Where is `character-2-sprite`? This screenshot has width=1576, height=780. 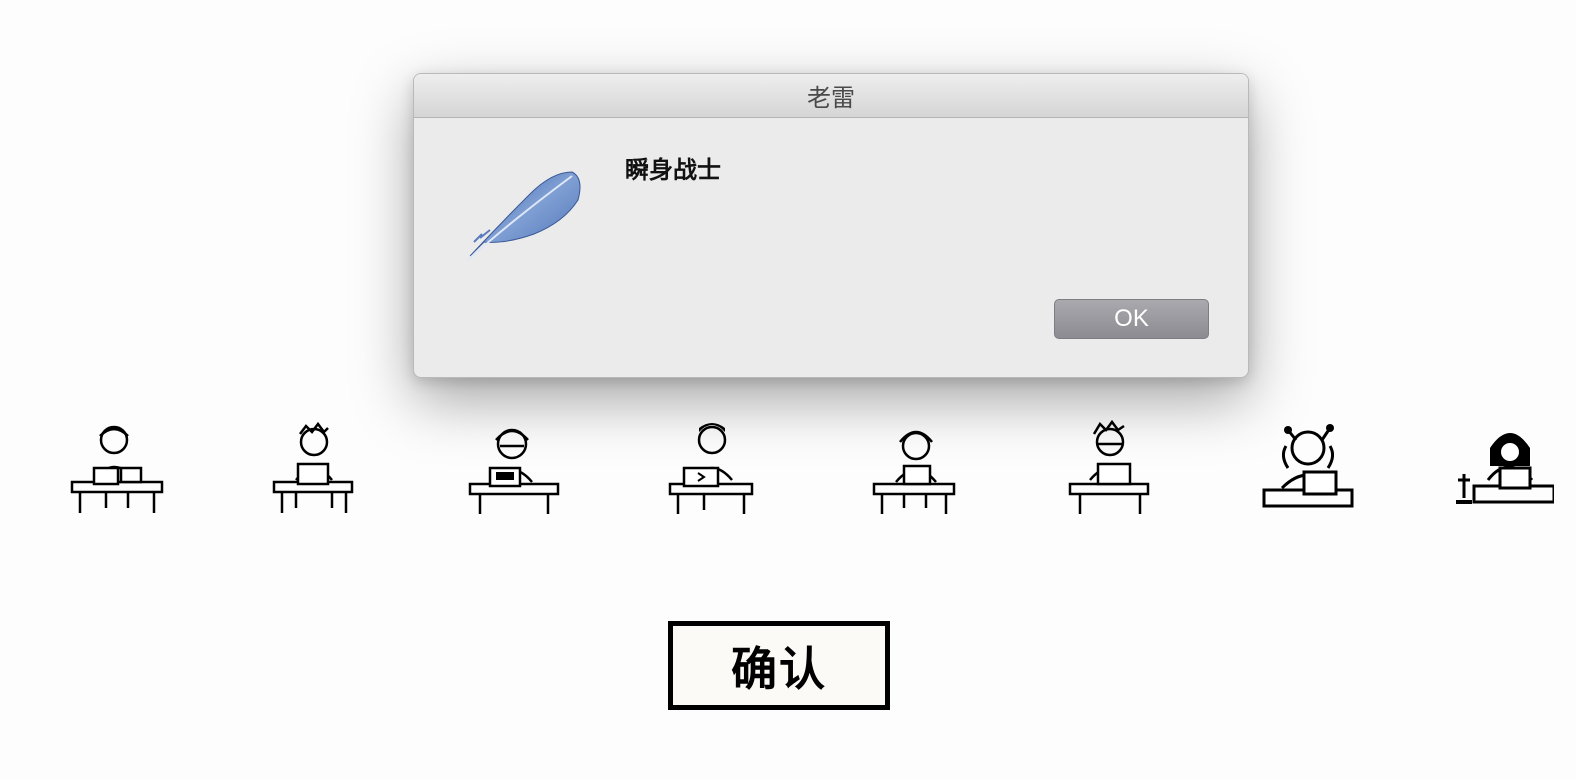
character-2-sprite is located at coordinates (313, 467).